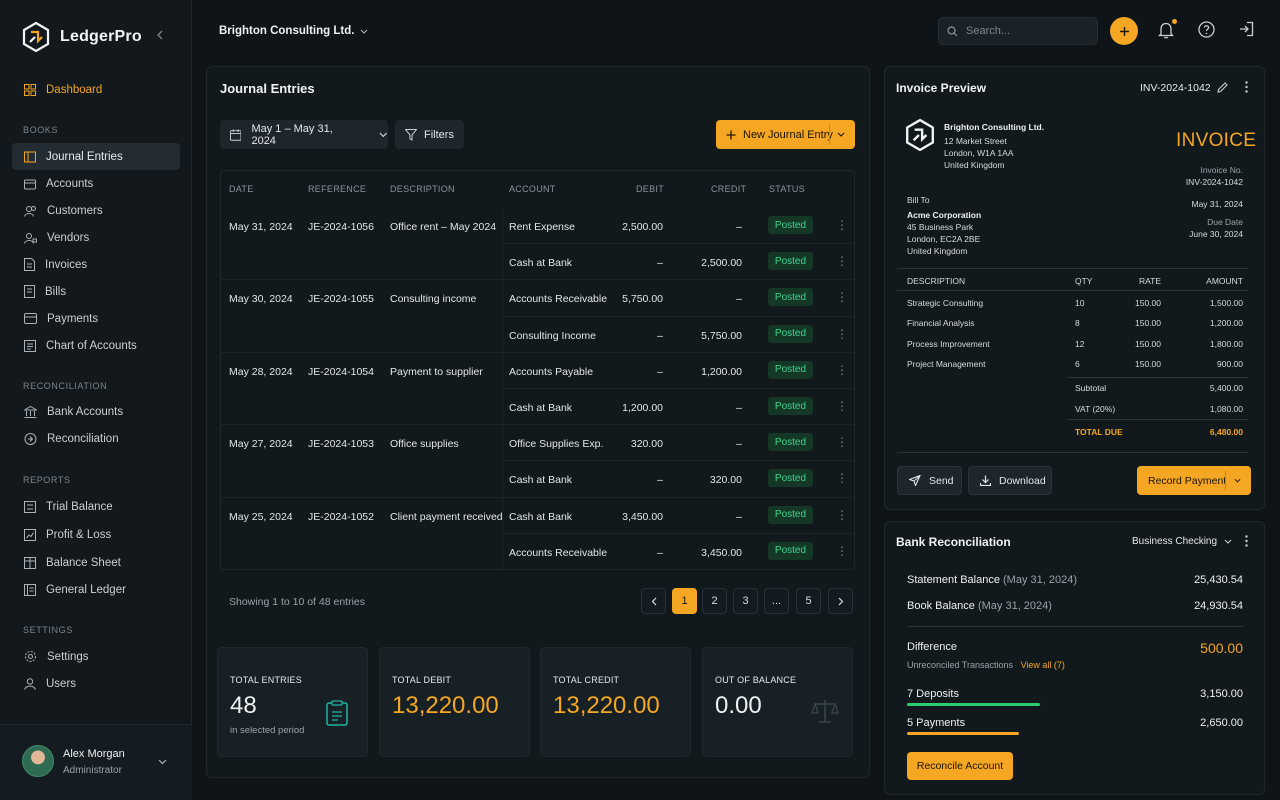 The height and width of the screenshot is (800, 1280). Describe the element at coordinates (660, 480) in the screenshot. I see `cell-debit: –` at that location.